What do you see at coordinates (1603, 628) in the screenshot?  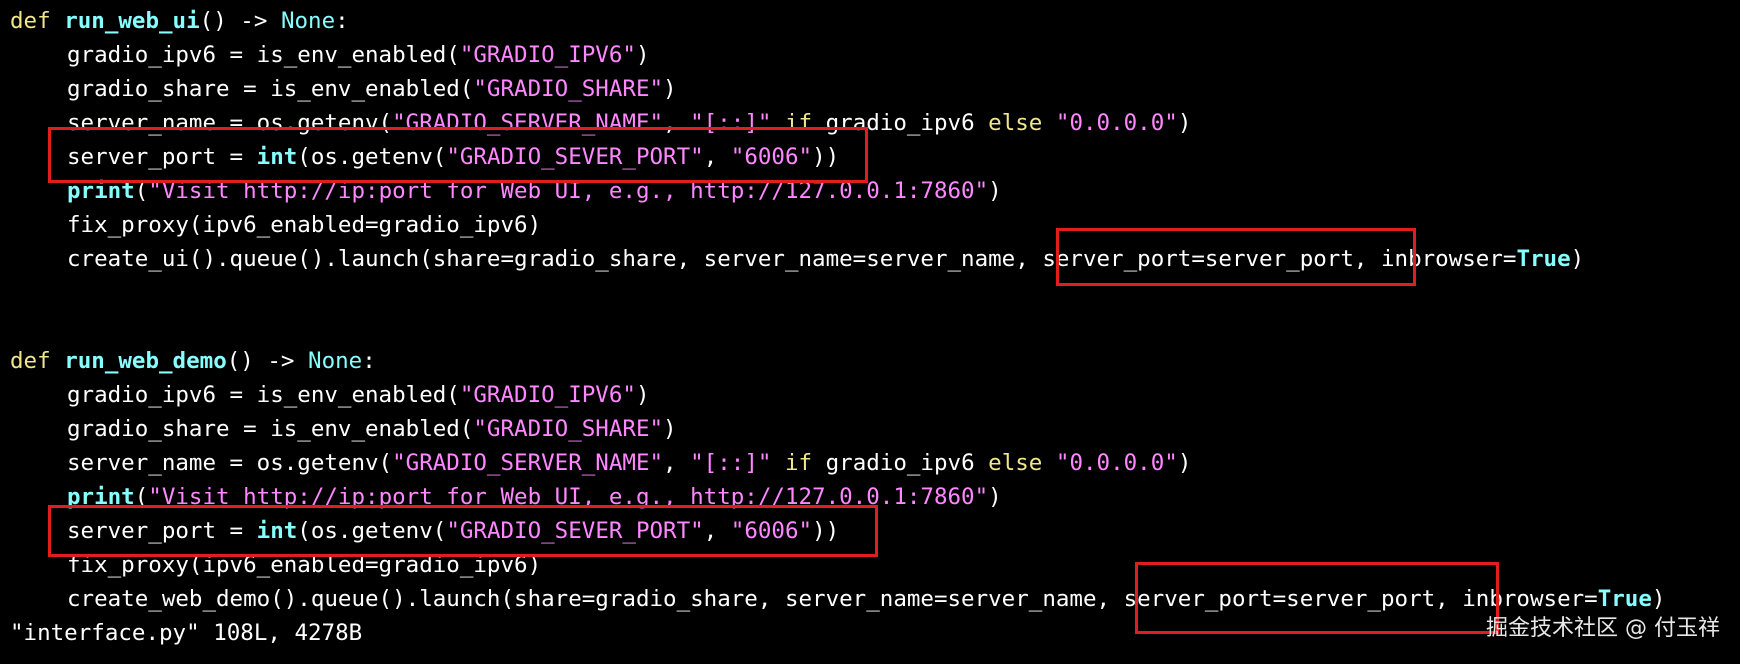 I see `watermark-text: 掘金技术社区 @ 付玉祥` at bounding box center [1603, 628].